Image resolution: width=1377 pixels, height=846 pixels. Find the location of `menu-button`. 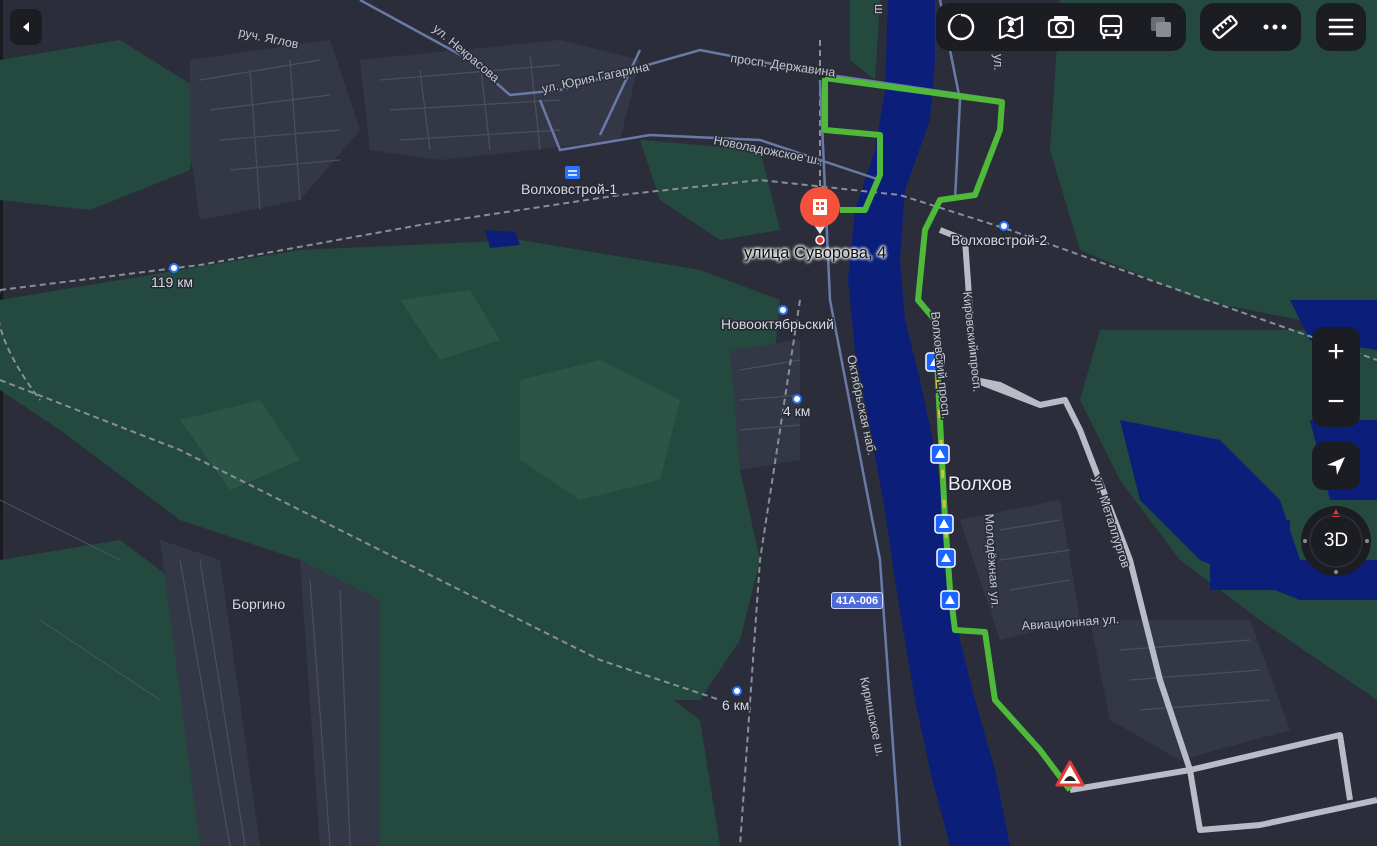

menu-button is located at coordinates (1341, 27).